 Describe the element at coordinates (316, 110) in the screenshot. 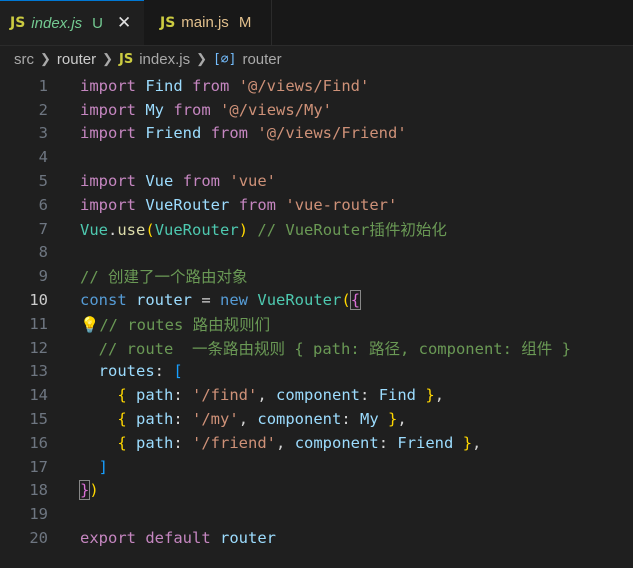

I see `code-line: 2 import My from '@/views/My'` at that location.